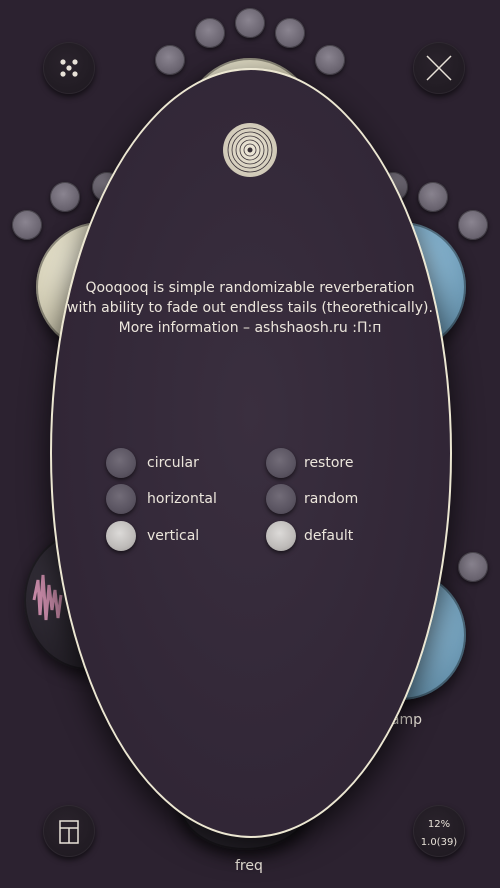 This screenshot has height=888, width=500. I want to click on option-vertical-label: vertical, so click(173, 536).